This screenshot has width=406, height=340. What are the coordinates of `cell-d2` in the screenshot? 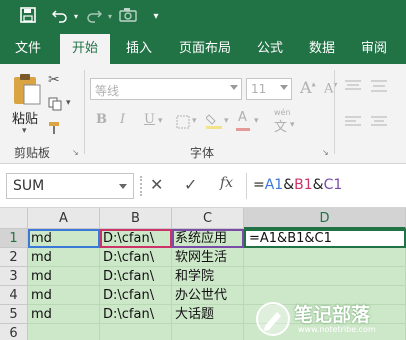 It's located at (325, 257).